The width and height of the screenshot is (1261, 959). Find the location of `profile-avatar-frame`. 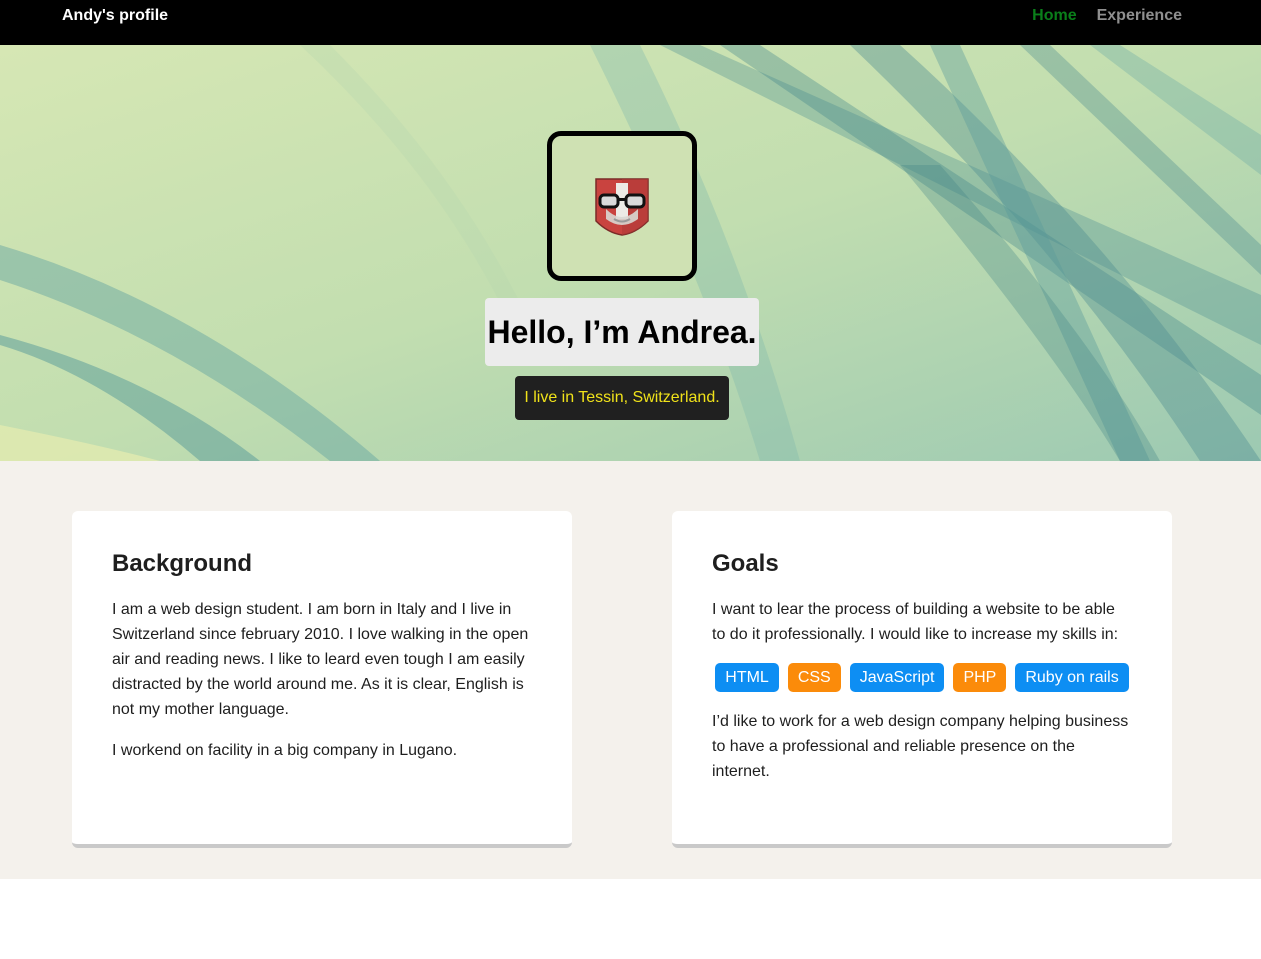

profile-avatar-frame is located at coordinates (622, 206).